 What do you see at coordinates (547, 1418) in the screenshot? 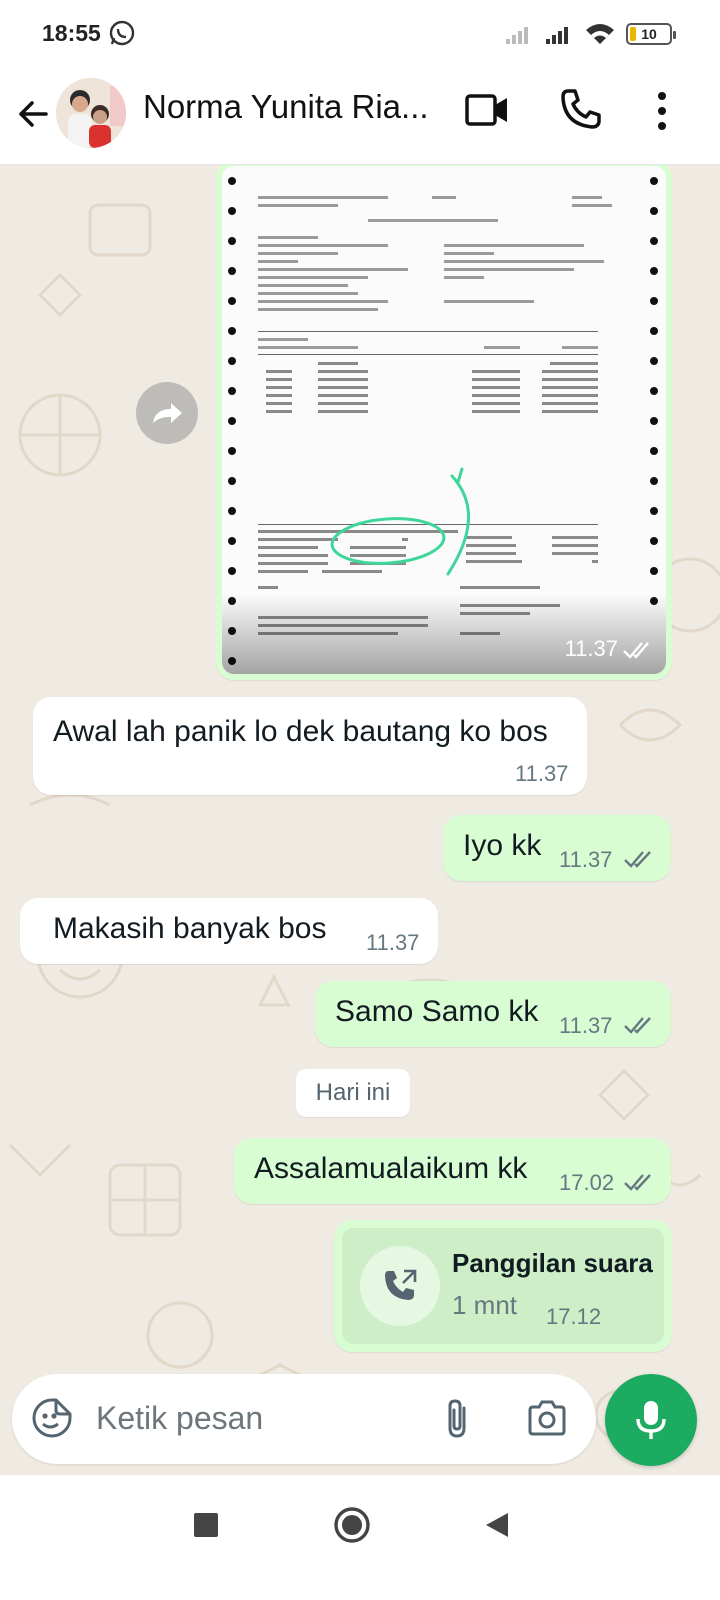
I see `camera-icon` at bounding box center [547, 1418].